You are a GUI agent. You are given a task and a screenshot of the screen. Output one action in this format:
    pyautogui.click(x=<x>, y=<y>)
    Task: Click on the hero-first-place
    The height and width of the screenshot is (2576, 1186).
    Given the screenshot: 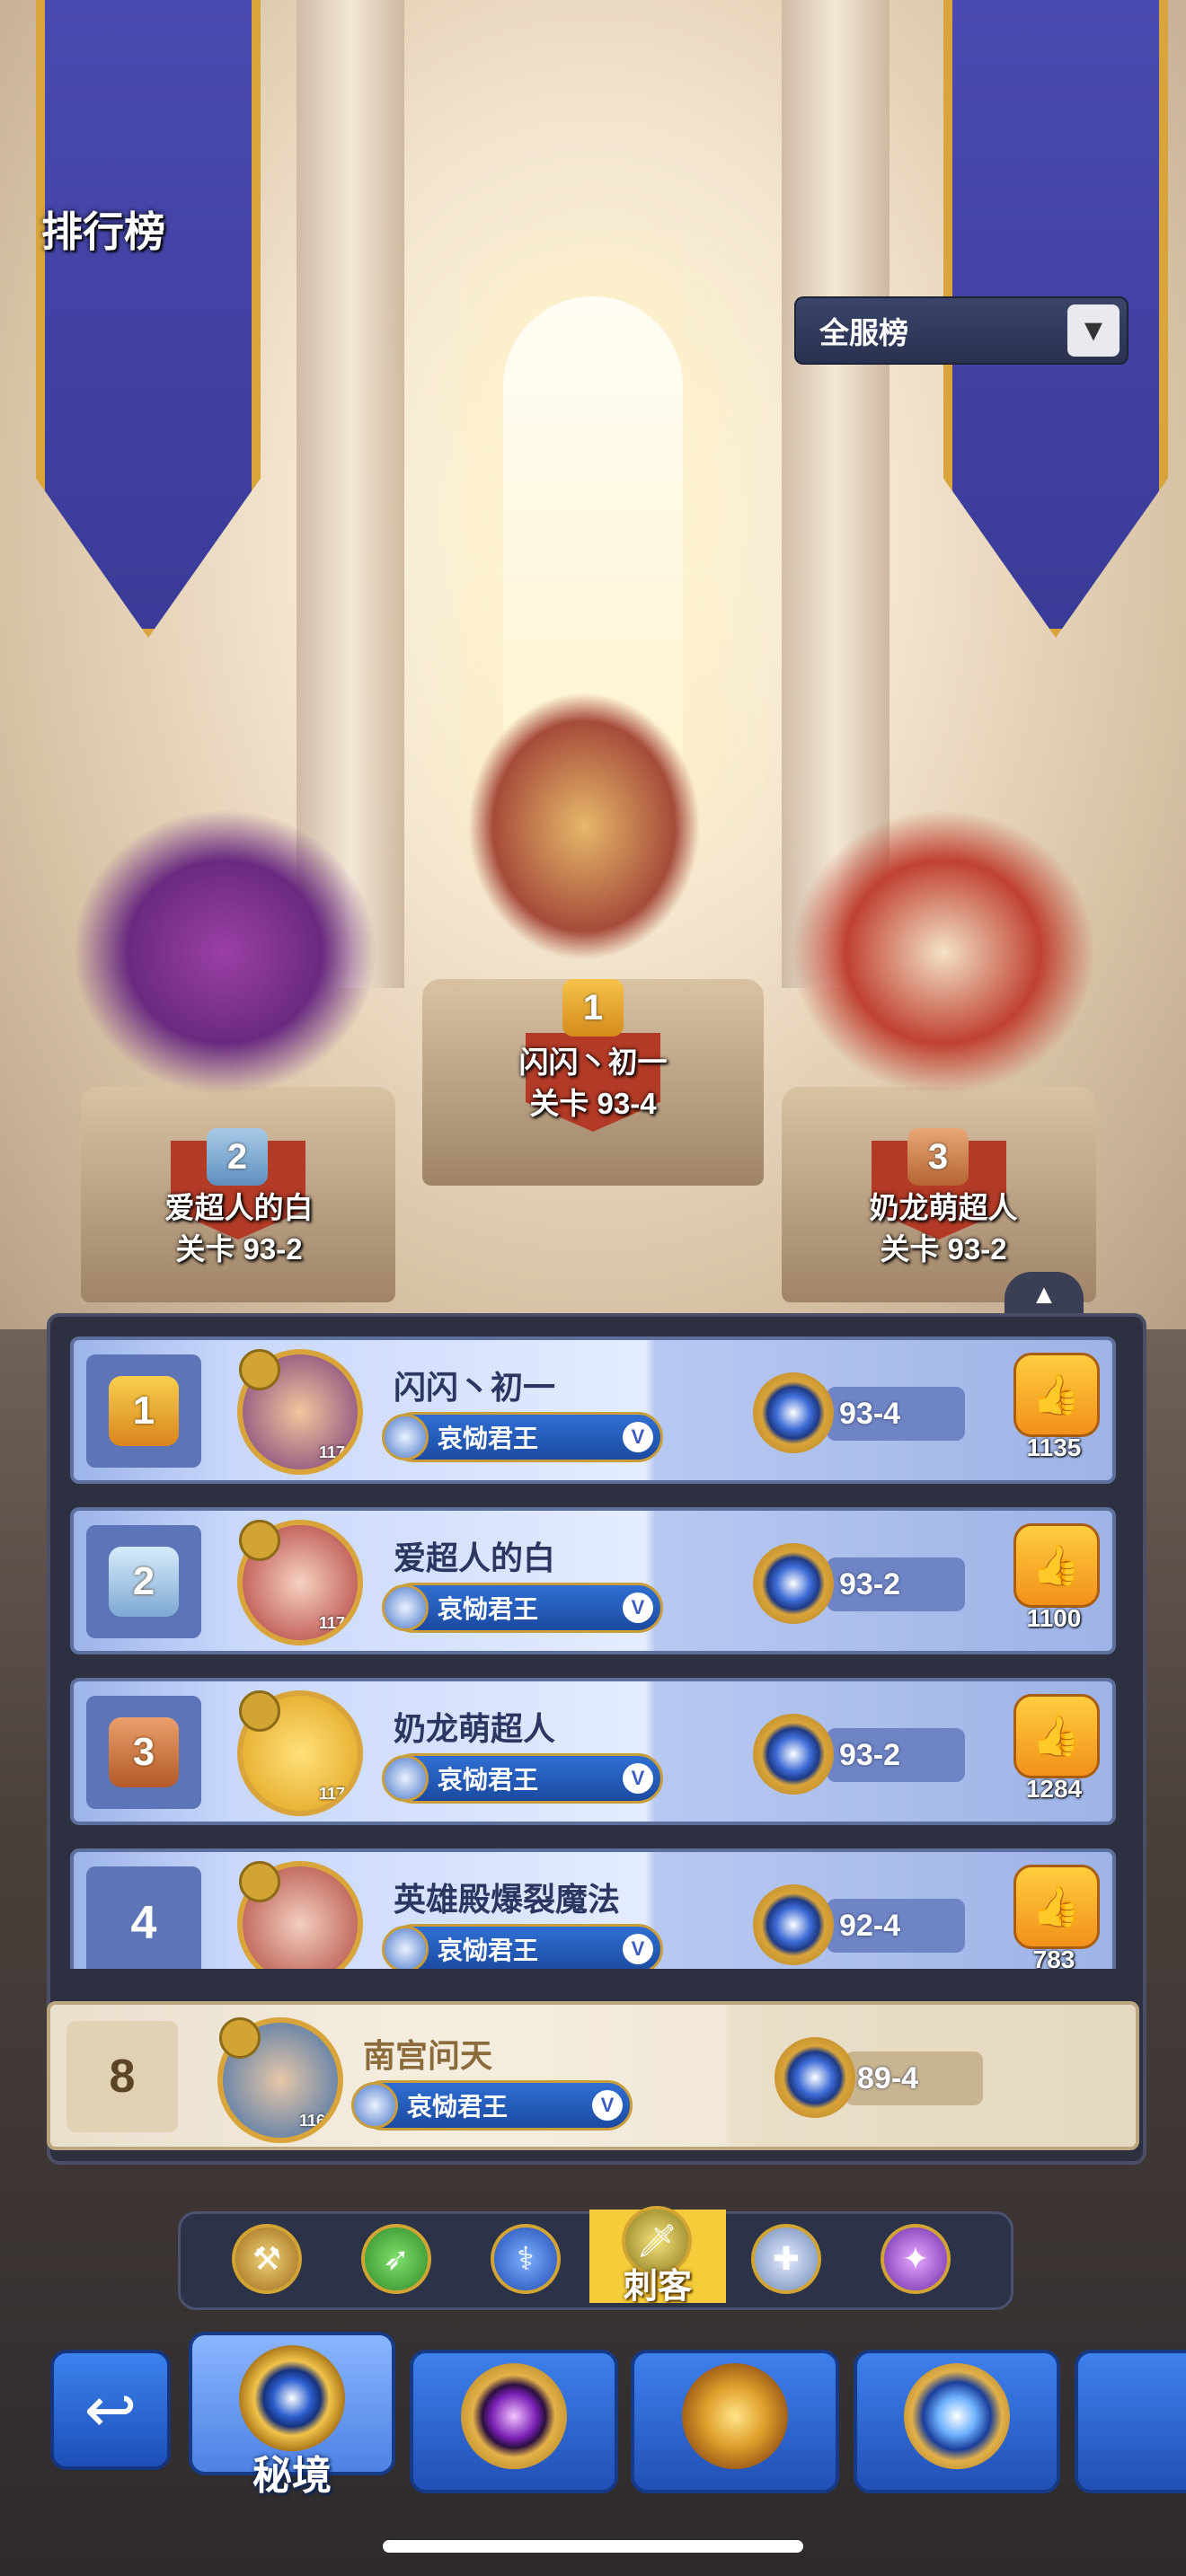 What is the action you would take?
    pyautogui.click(x=584, y=826)
    